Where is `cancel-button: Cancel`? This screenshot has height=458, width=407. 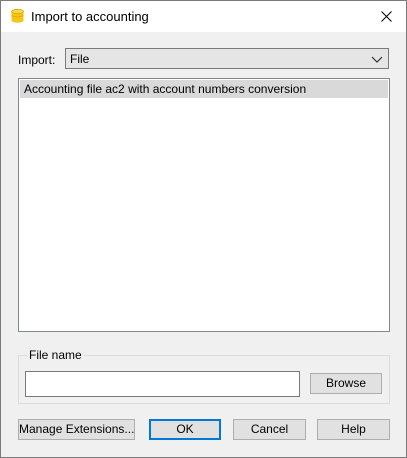
cancel-button: Cancel is located at coordinates (269, 429).